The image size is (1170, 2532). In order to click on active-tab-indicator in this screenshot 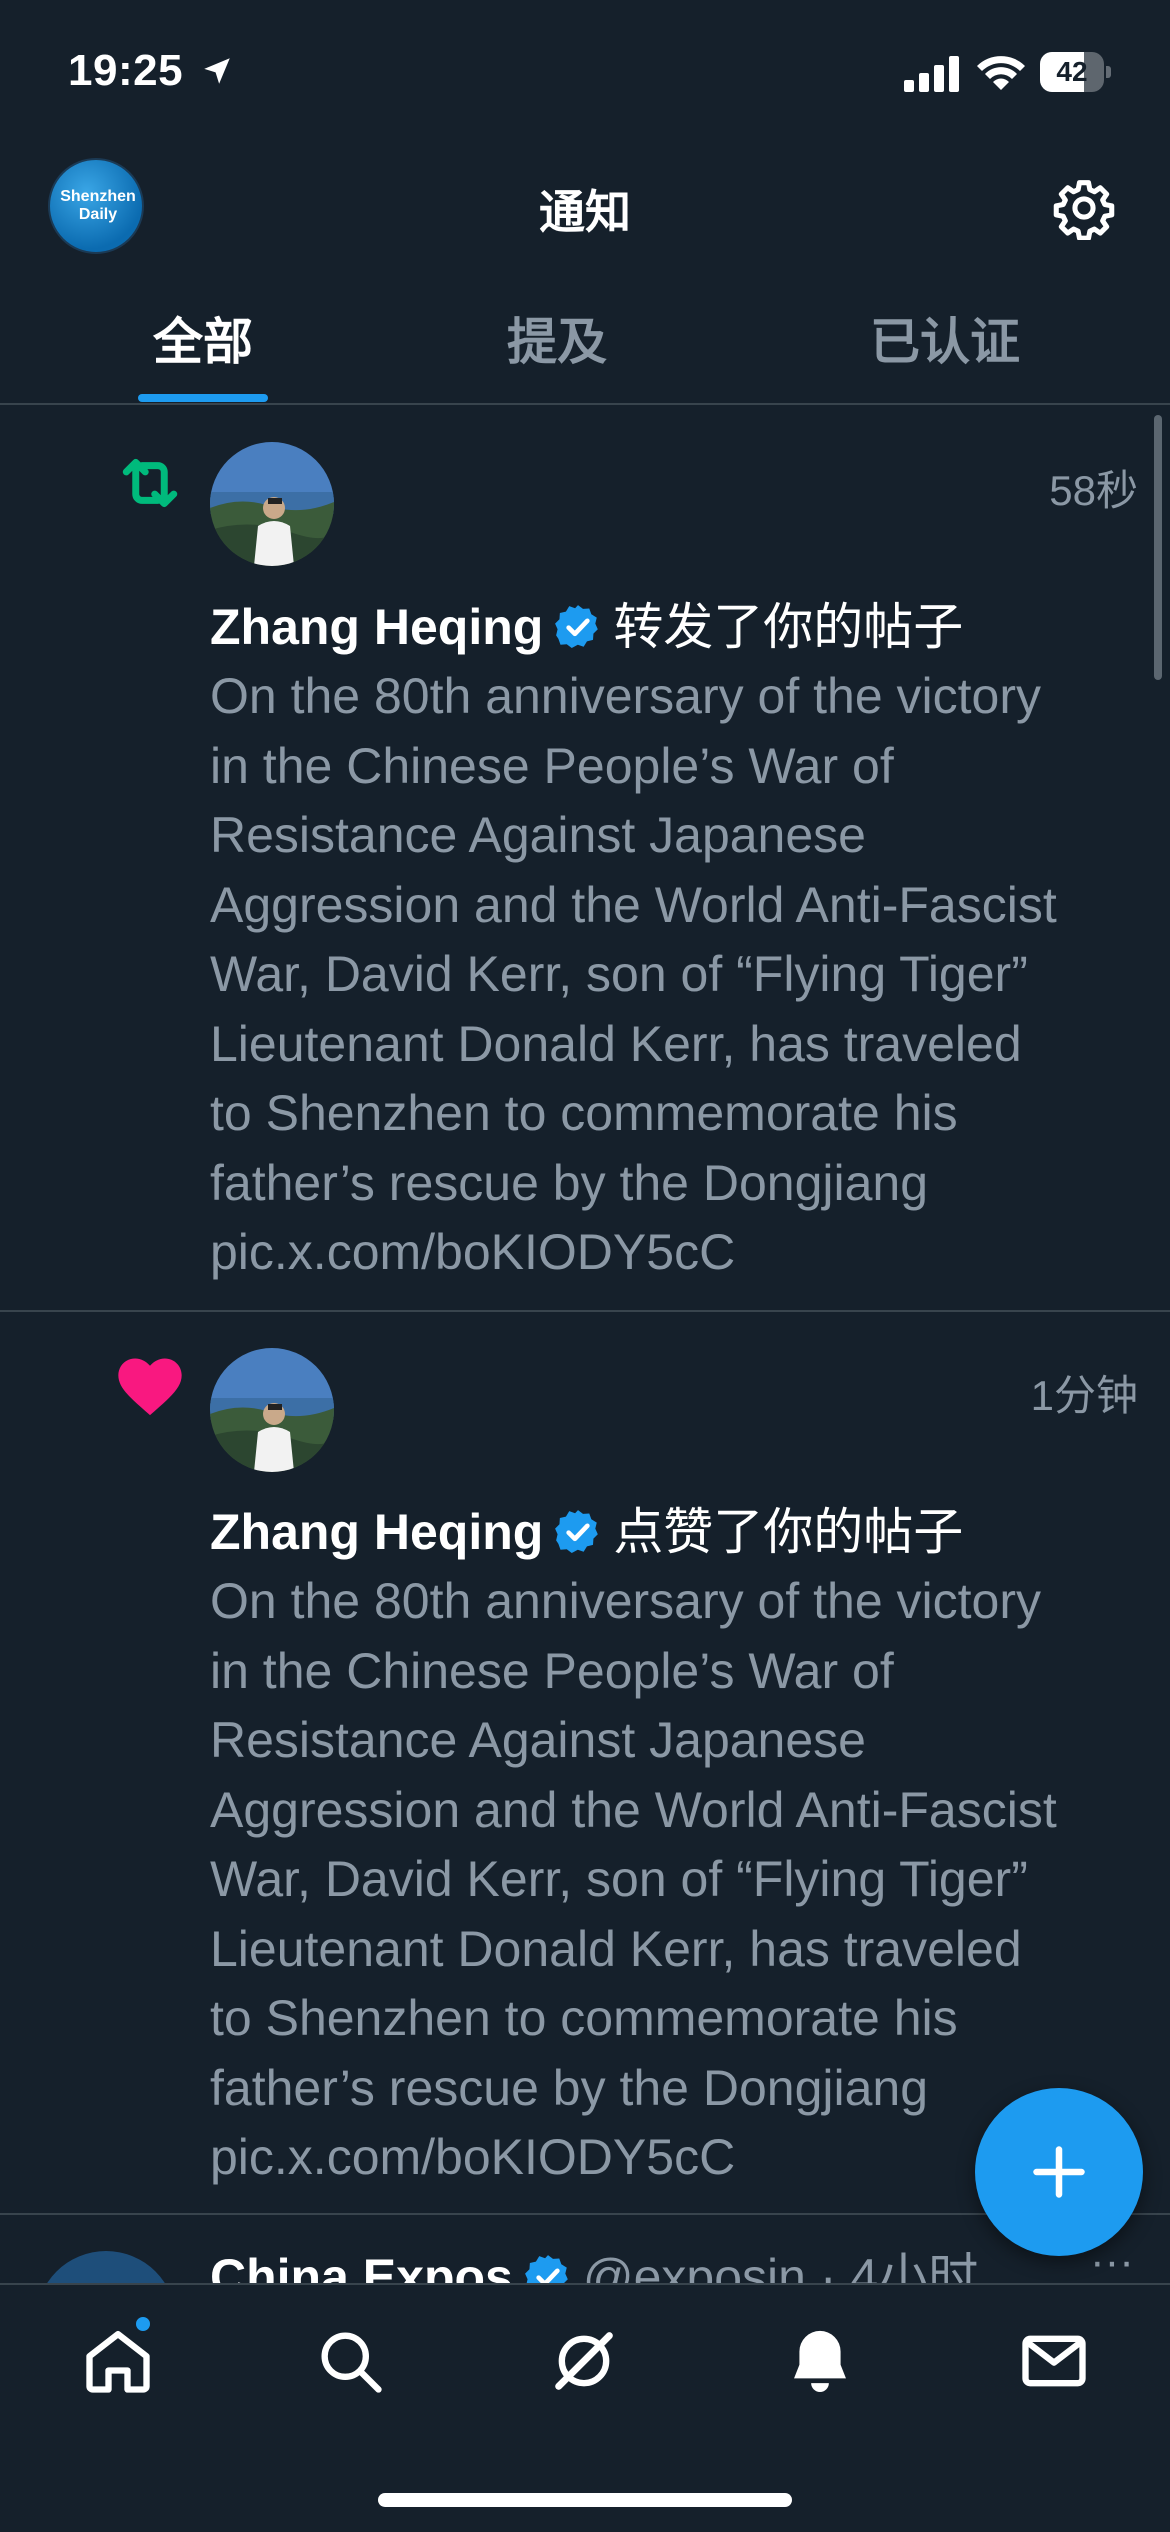, I will do `click(203, 398)`.